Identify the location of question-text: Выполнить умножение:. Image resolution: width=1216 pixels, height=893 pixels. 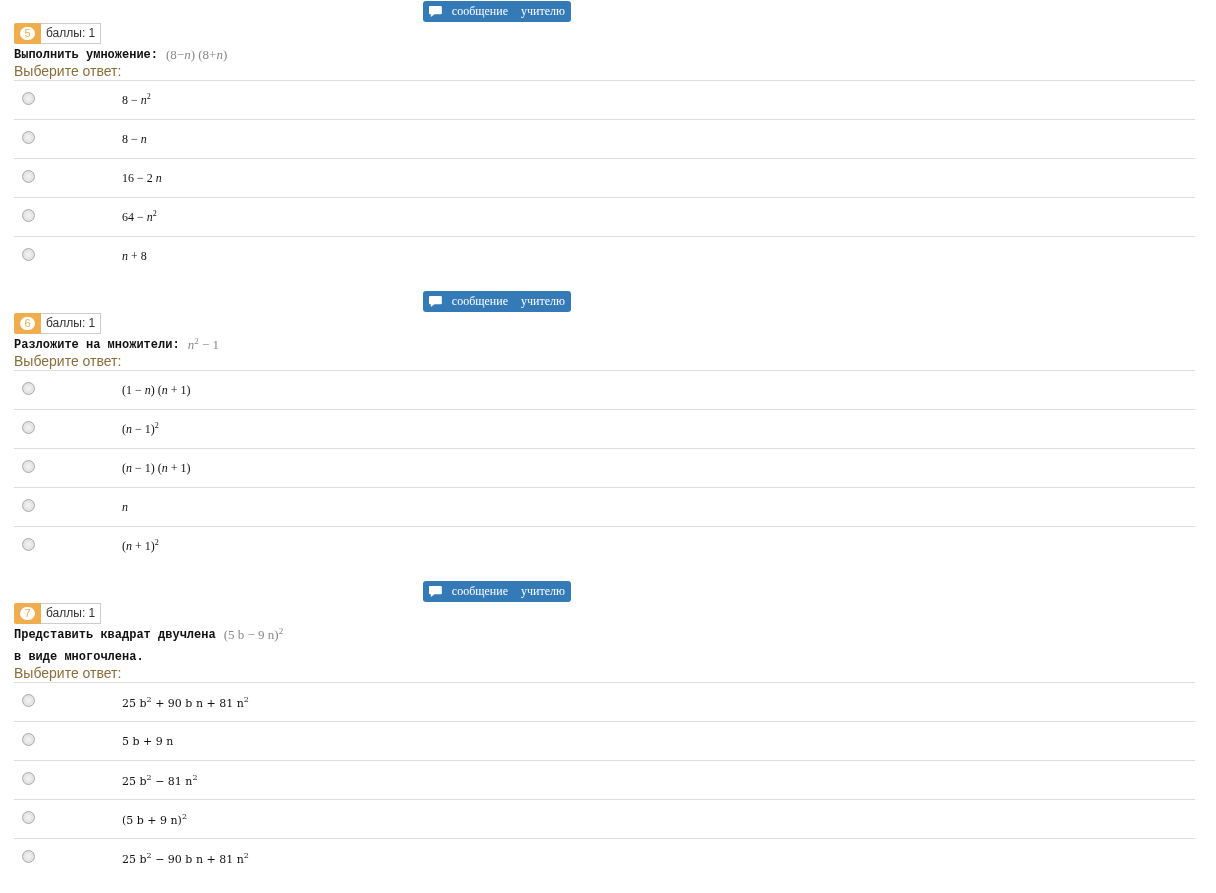
(86, 55).